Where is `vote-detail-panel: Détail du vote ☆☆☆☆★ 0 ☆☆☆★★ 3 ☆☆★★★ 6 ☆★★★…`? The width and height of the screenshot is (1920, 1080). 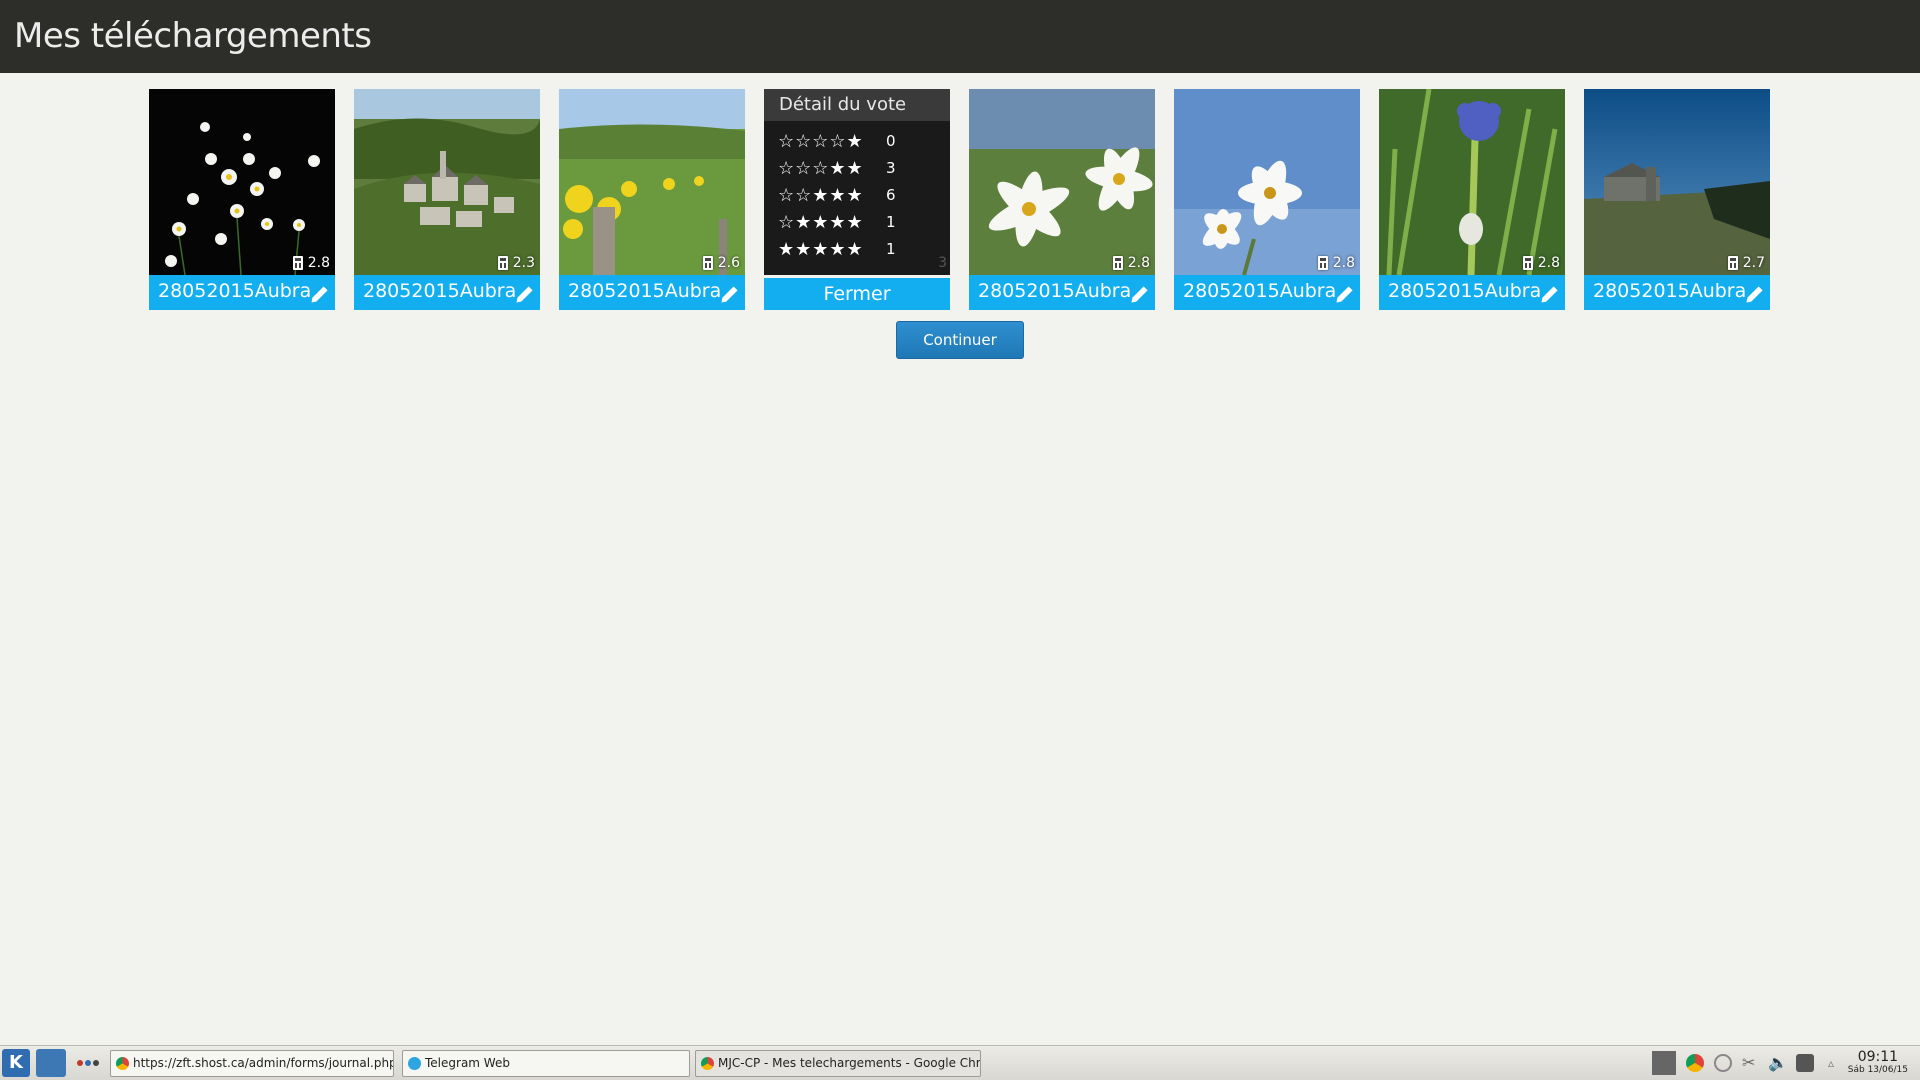 vote-detail-panel: Détail du vote ☆☆☆☆★ 0 ☆☆☆★★ 3 ☆☆★★★ 6 ☆★★★… is located at coordinates (857, 182).